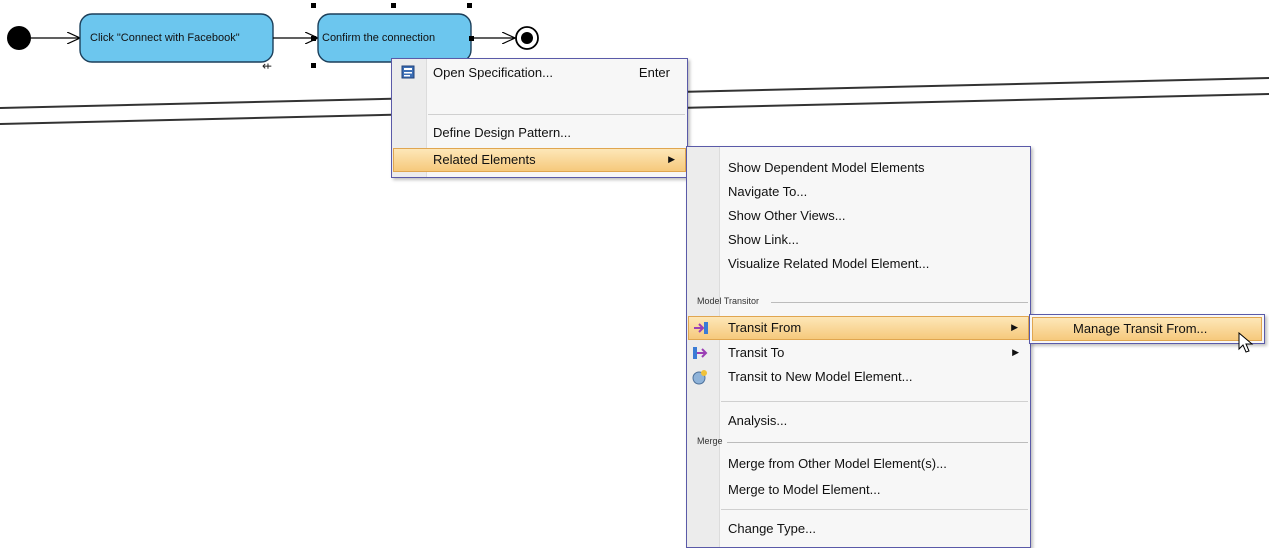  Describe the element at coordinates (858, 352) in the screenshot. I see `menu-item-transit-to: Transit To ▶` at that location.